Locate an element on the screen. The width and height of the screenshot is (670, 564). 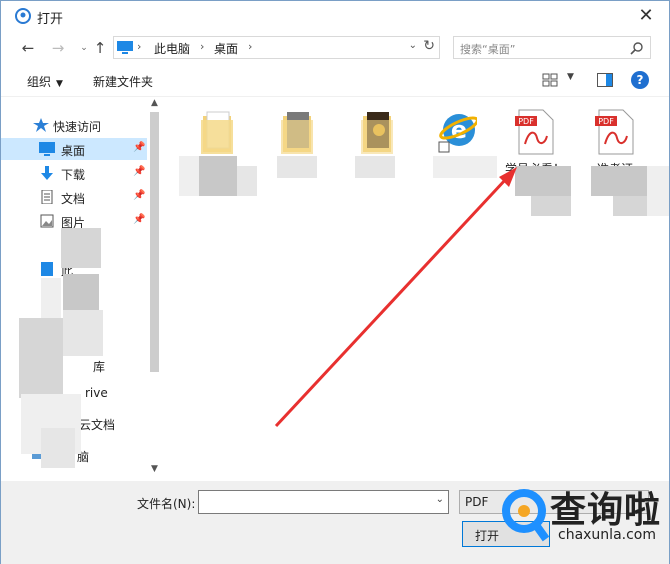
watermark-logo-icon is located at coordinates (526, 515).